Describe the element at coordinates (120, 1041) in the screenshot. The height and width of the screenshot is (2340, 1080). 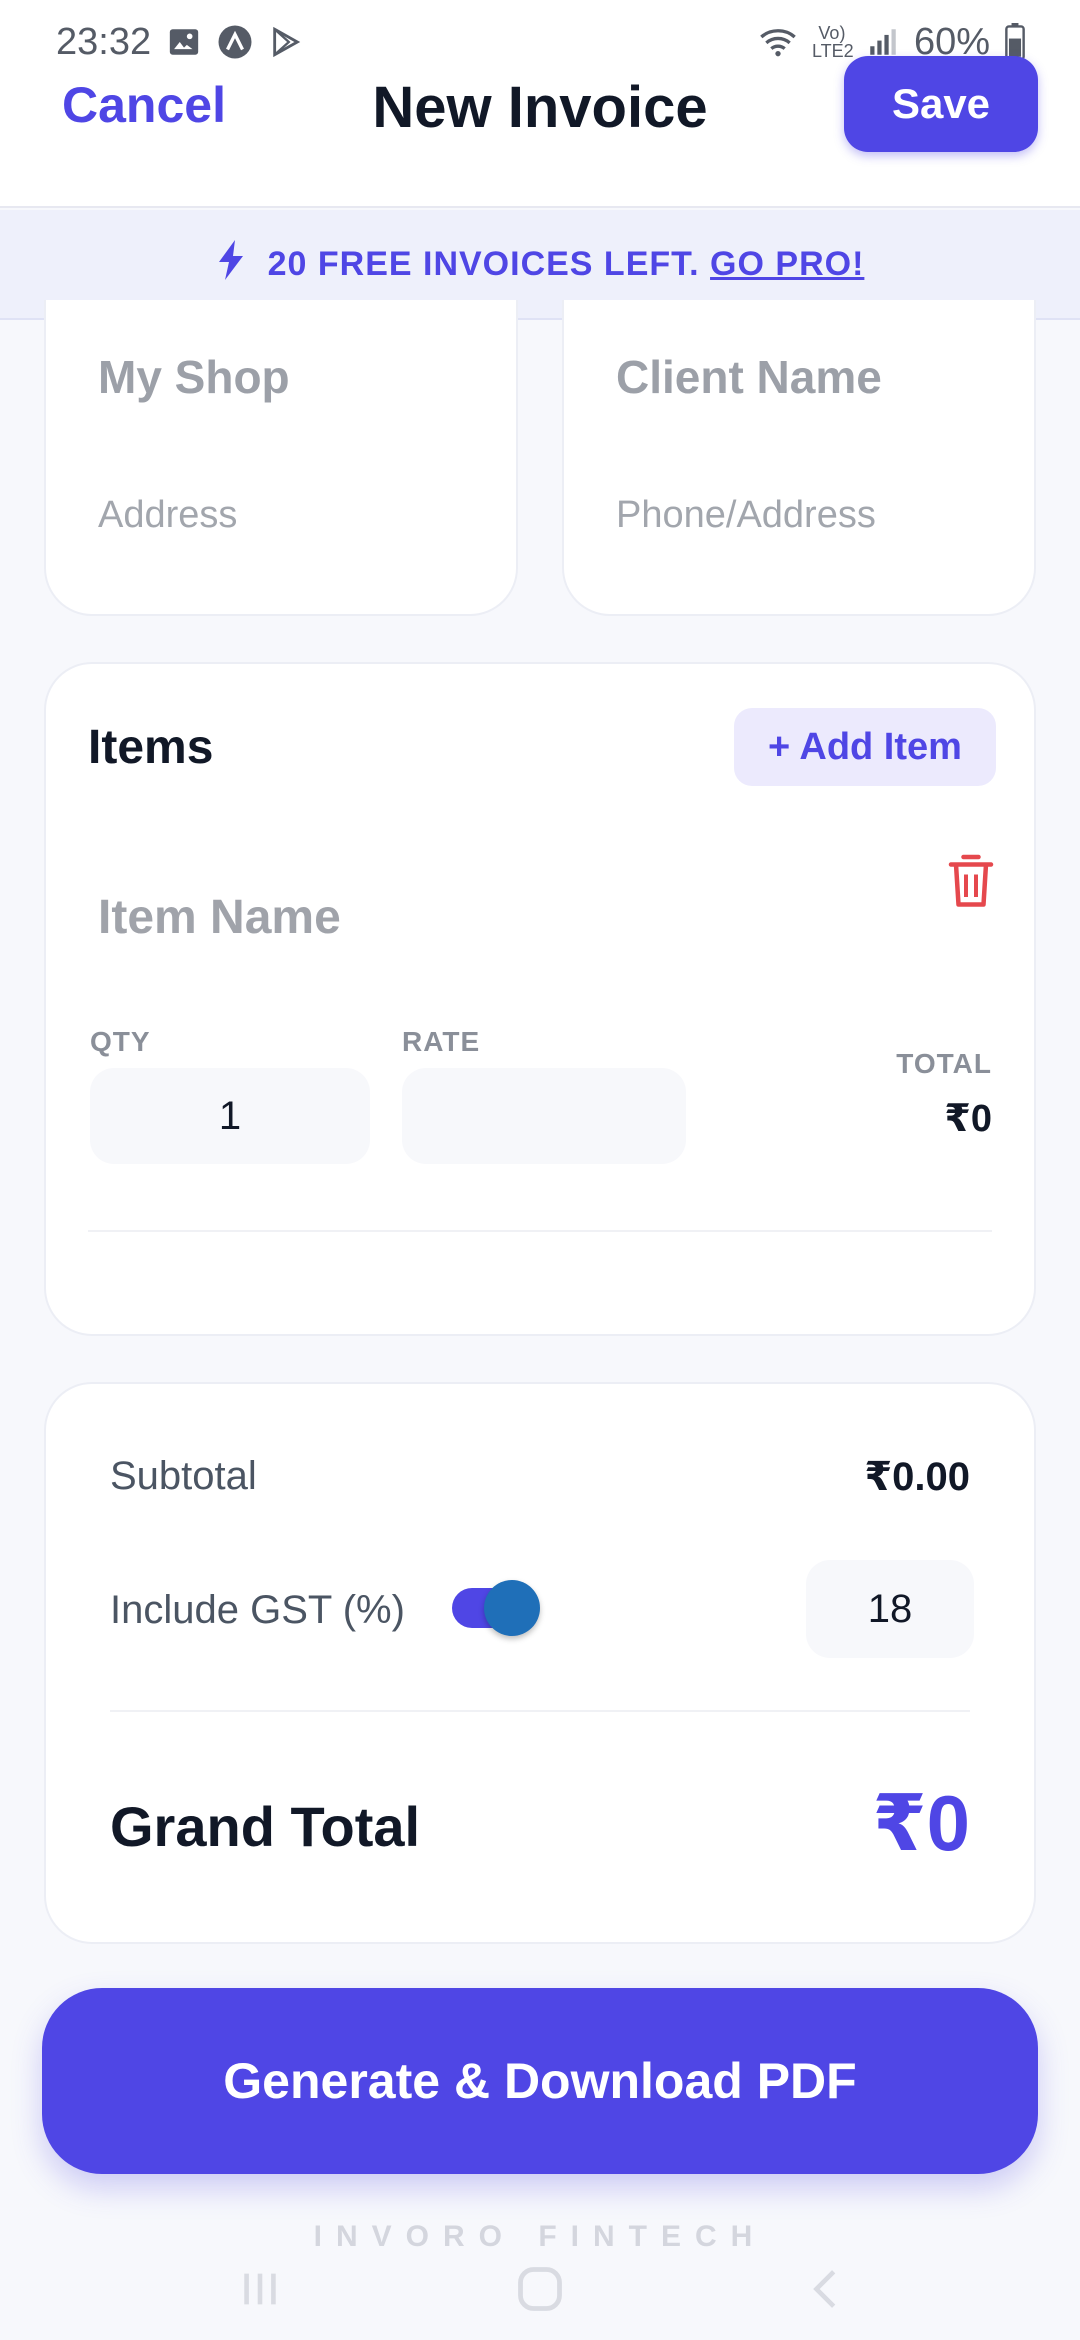
I see `qty-label: QTY` at that location.